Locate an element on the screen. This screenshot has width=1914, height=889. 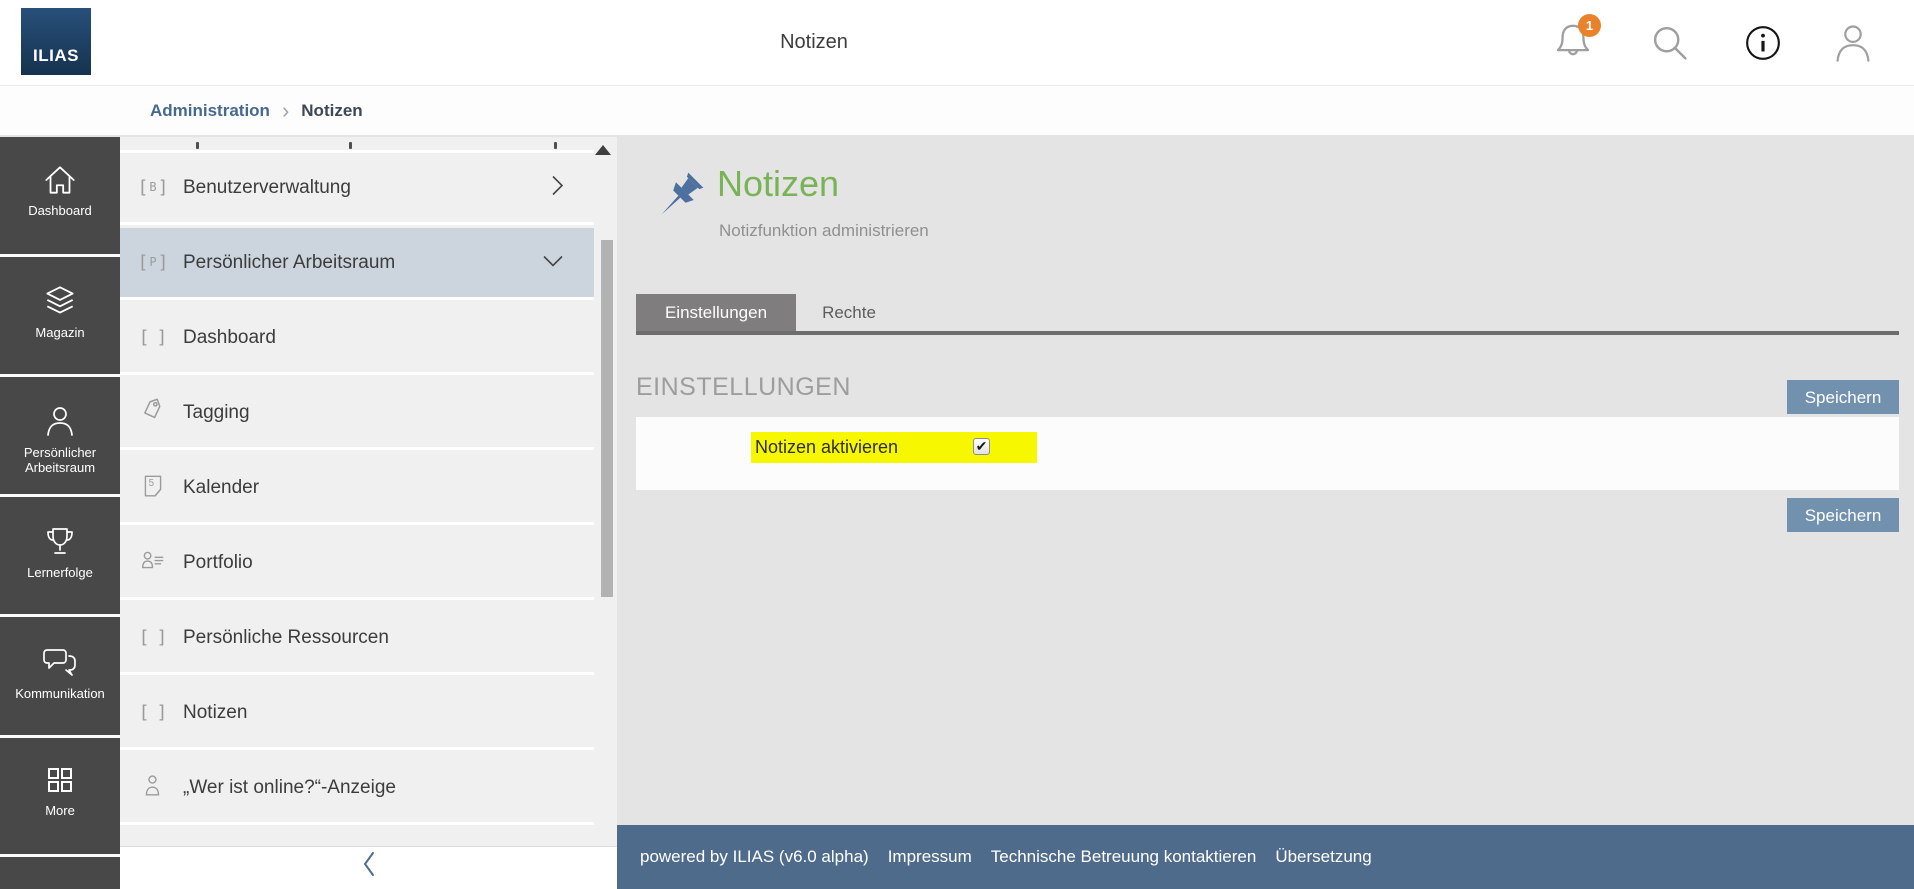
calendar-icon: 5 is located at coordinates (153, 487).